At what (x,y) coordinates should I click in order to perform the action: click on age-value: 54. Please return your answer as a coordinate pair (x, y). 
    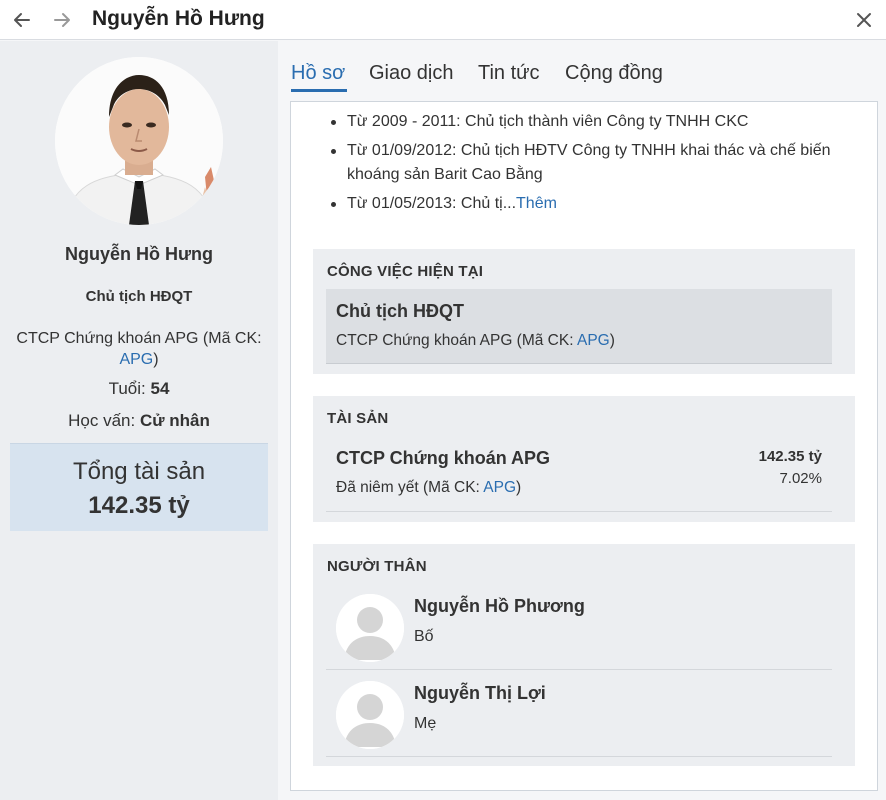
    Looking at the image, I should click on (160, 388).